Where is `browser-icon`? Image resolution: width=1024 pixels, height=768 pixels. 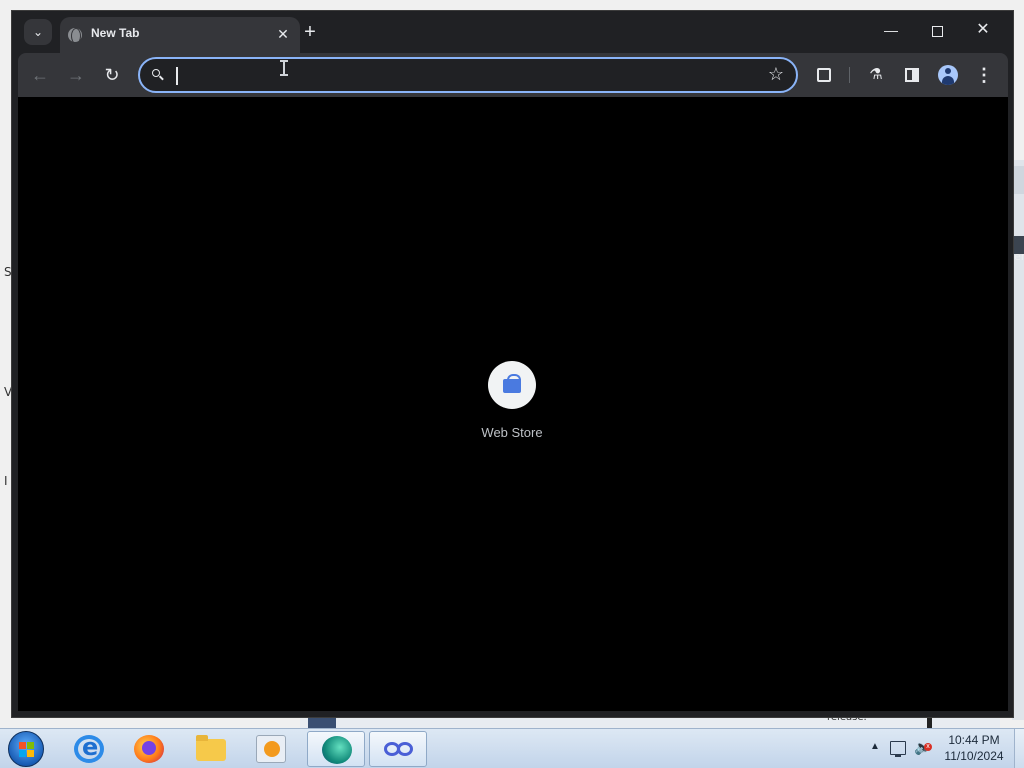
browser-icon is located at coordinates (337, 750).